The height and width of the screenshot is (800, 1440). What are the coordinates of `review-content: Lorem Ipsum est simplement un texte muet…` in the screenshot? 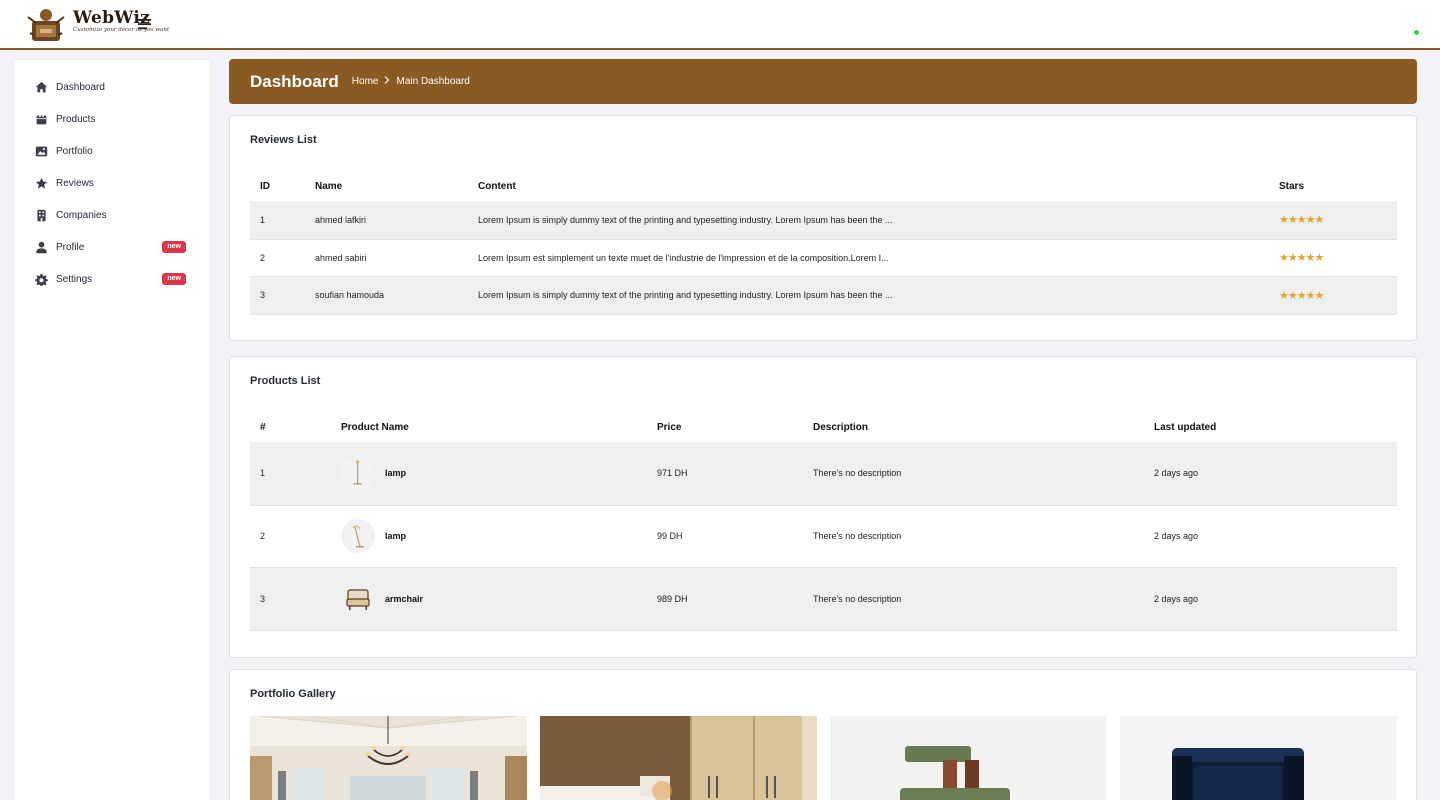 It's located at (868, 258).